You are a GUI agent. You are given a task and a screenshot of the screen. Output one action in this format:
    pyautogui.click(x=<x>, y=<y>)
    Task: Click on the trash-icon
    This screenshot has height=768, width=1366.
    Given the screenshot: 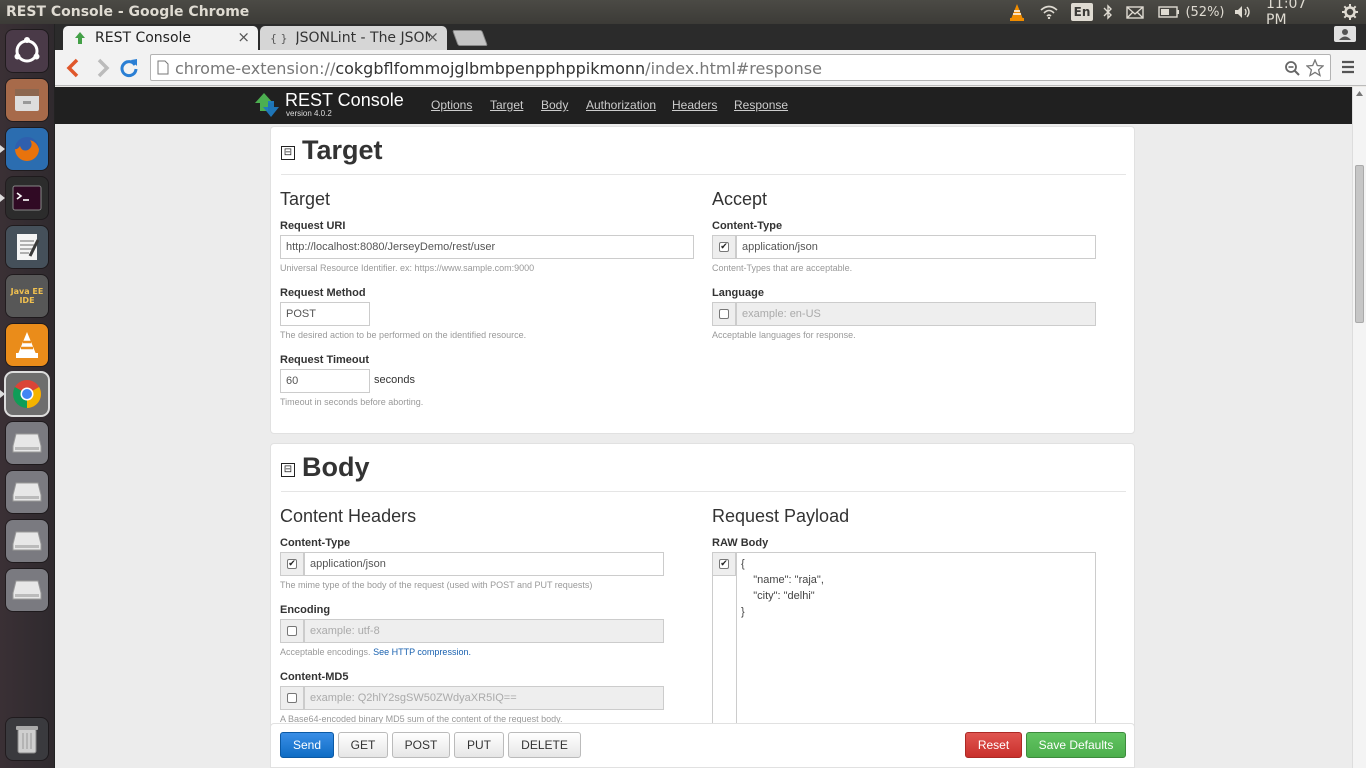 What is the action you would take?
    pyautogui.click(x=27, y=739)
    